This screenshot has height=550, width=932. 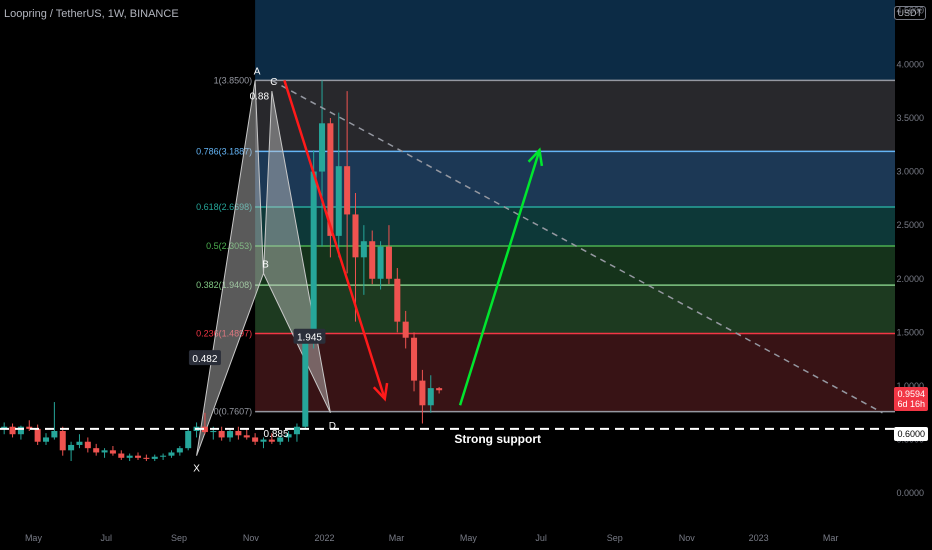 What do you see at coordinates (910, 172) in the screenshot?
I see `y-tick-label: 3.0000` at bounding box center [910, 172].